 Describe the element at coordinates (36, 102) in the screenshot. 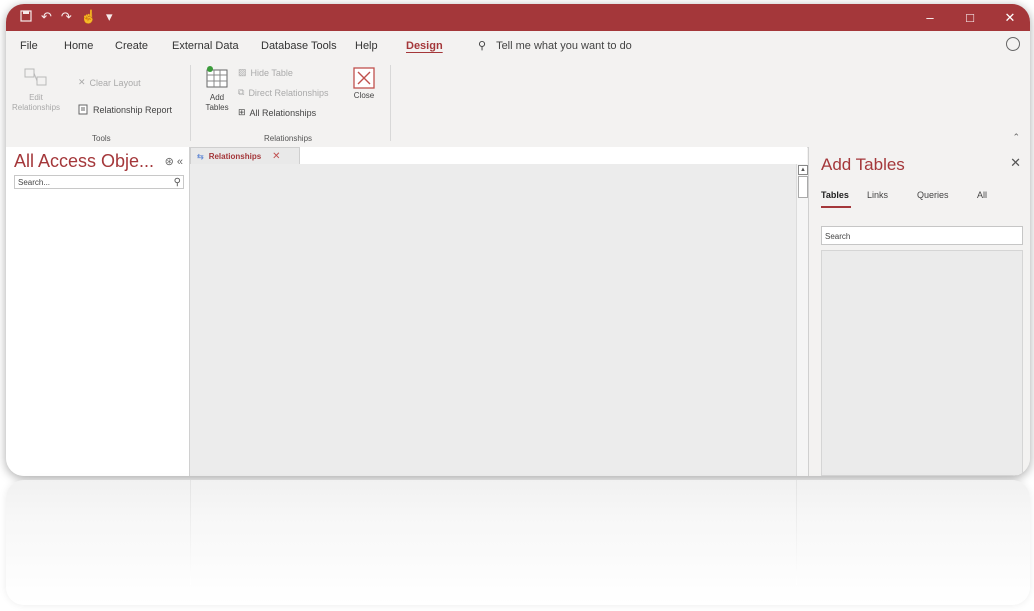

I see `edit-relationships-label: Edit Relationships` at that location.